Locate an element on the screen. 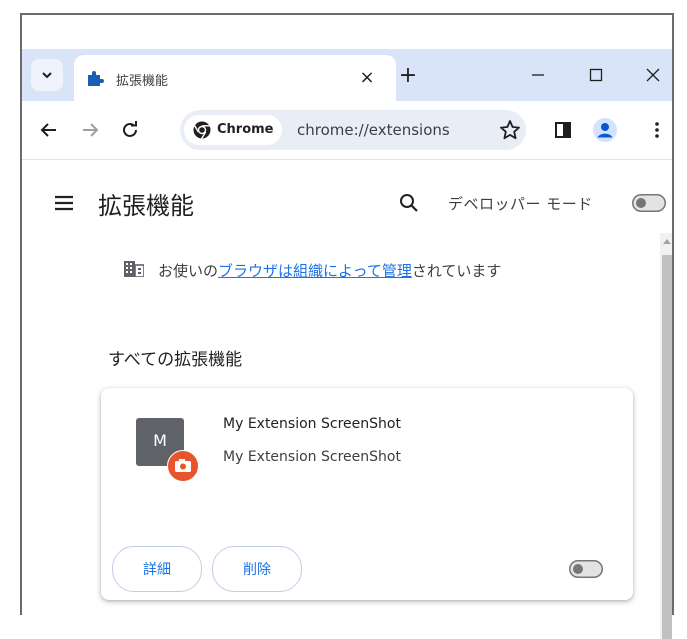 Image resolution: width=687 pixels, height=639 pixels. arrow-left-icon is located at coordinates (48, 130).